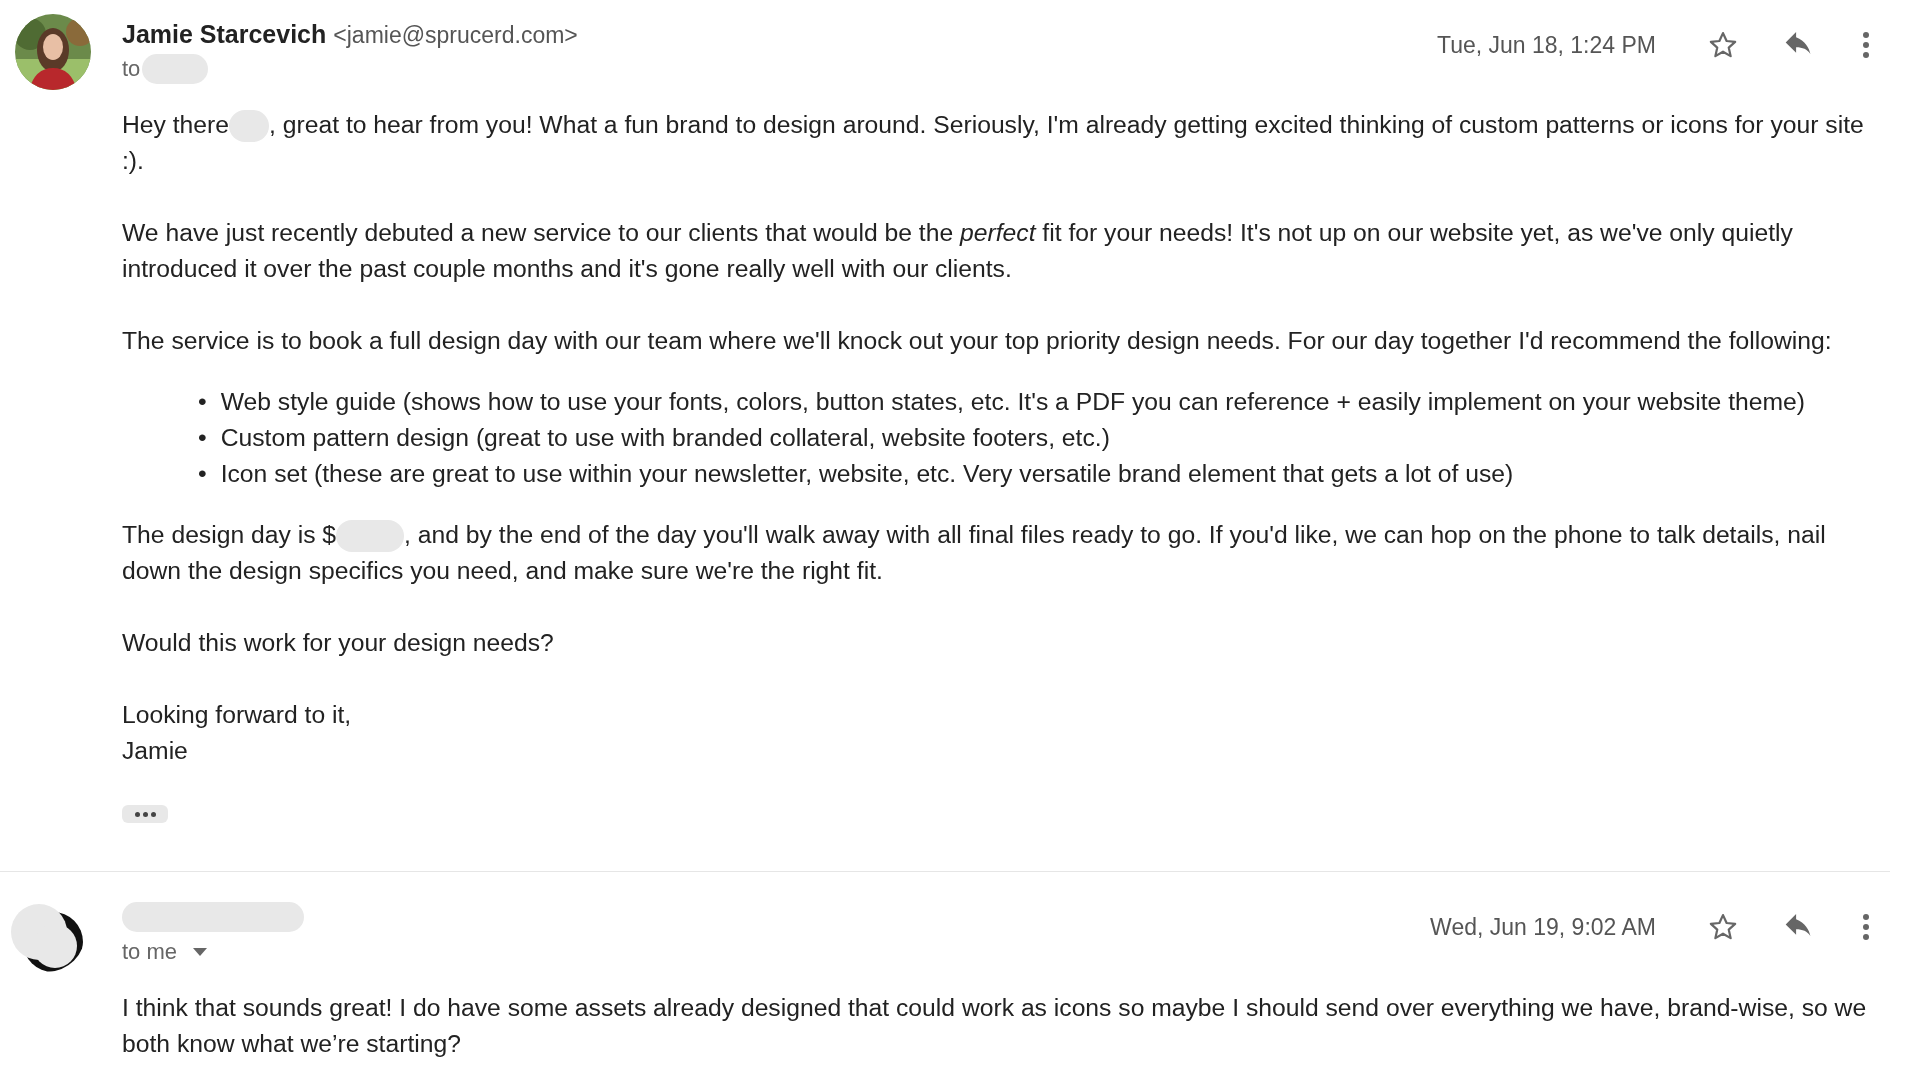 The height and width of the screenshot is (1081, 1920). Describe the element at coordinates (145, 814) in the screenshot. I see `show-trimmed-button` at that location.